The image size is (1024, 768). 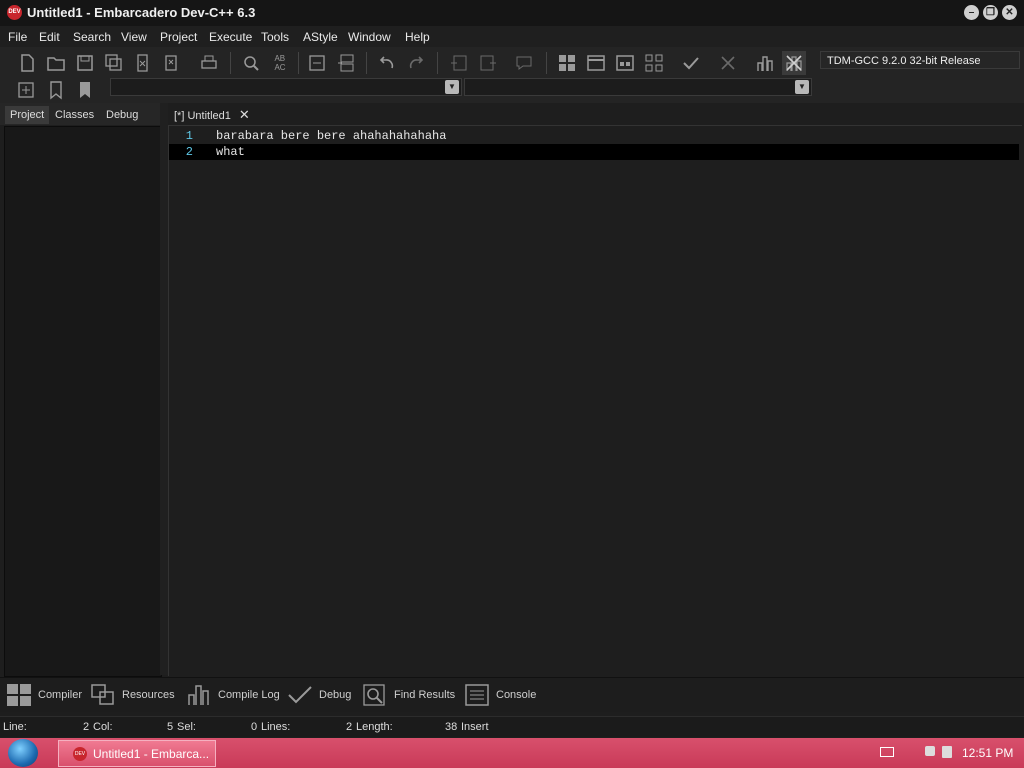 I want to click on compiler-icon, so click(x=19, y=695).